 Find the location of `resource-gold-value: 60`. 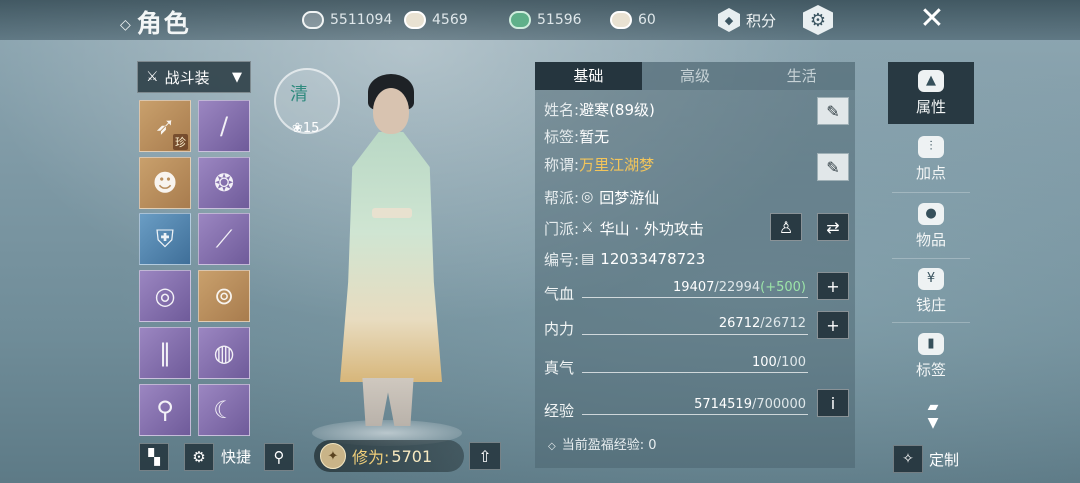

resource-gold-value: 60 is located at coordinates (647, 20).